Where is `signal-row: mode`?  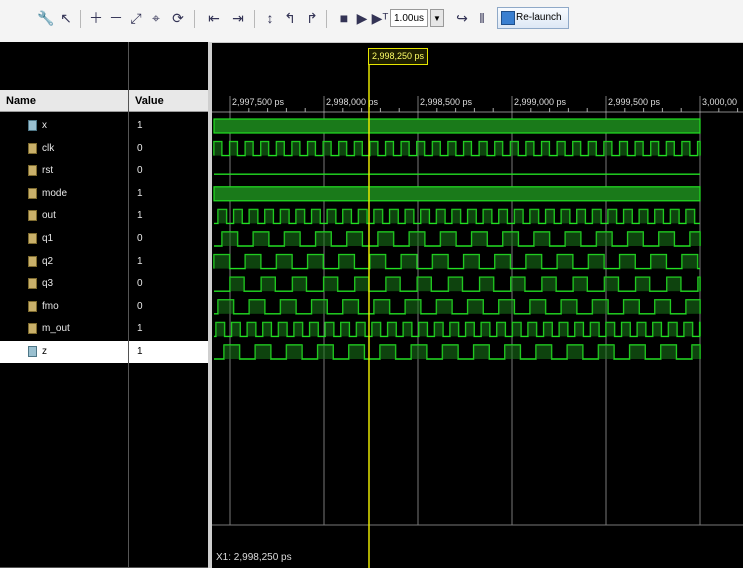
signal-row: mode is located at coordinates (64, 194).